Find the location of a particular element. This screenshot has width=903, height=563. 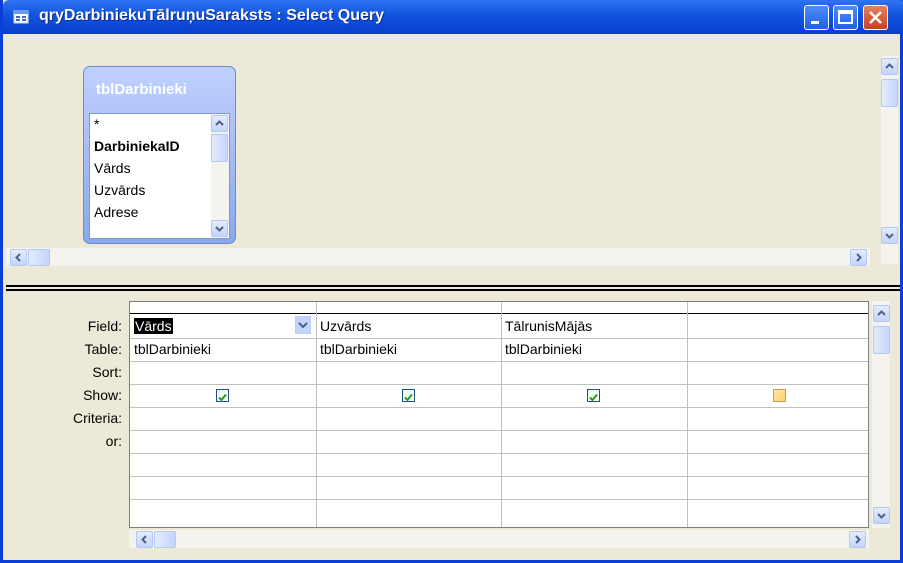

field-item-adrese: Adrese is located at coordinates (116, 212).